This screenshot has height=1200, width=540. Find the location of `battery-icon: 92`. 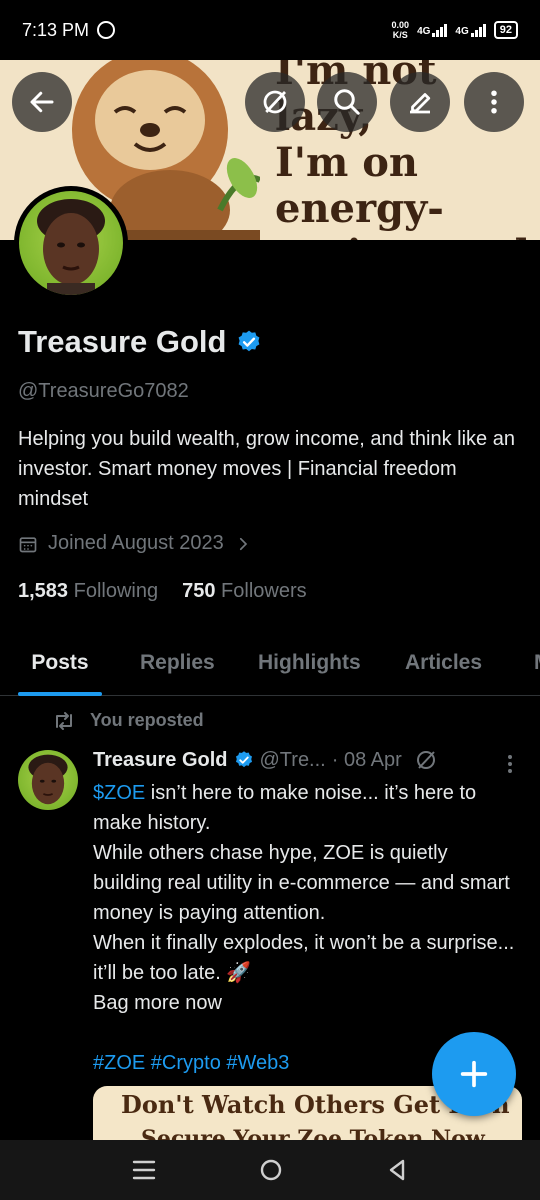

battery-icon: 92 is located at coordinates (505, 30).